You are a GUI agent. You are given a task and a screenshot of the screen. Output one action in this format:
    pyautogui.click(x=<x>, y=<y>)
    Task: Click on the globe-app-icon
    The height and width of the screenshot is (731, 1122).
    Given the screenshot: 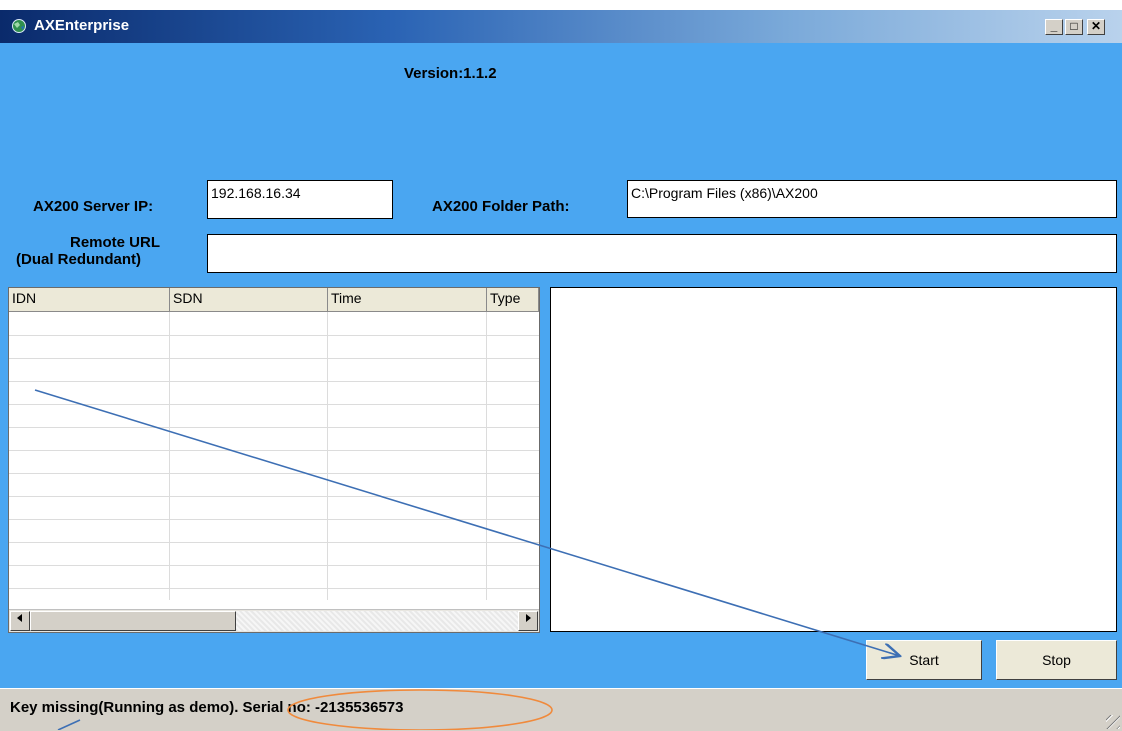 What is the action you would take?
    pyautogui.click(x=19, y=26)
    